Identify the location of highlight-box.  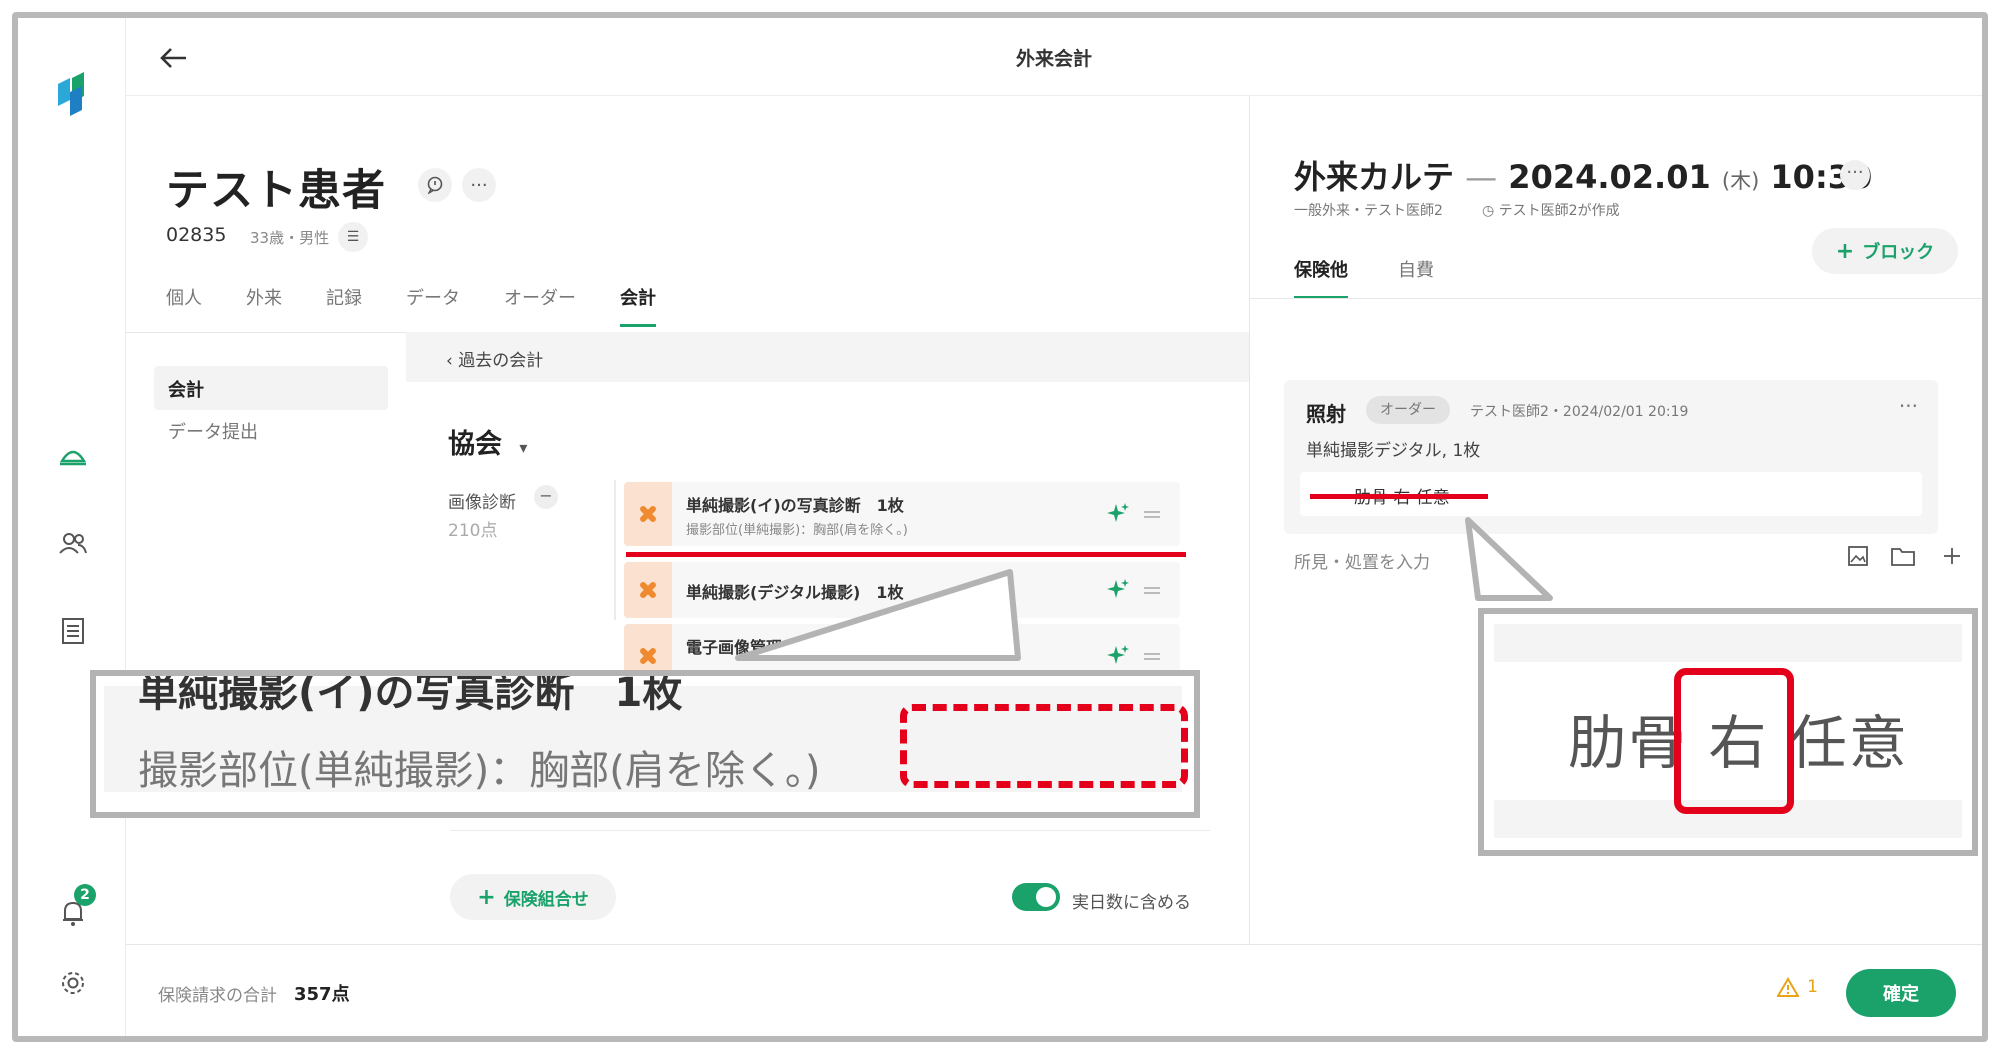
(1734, 741).